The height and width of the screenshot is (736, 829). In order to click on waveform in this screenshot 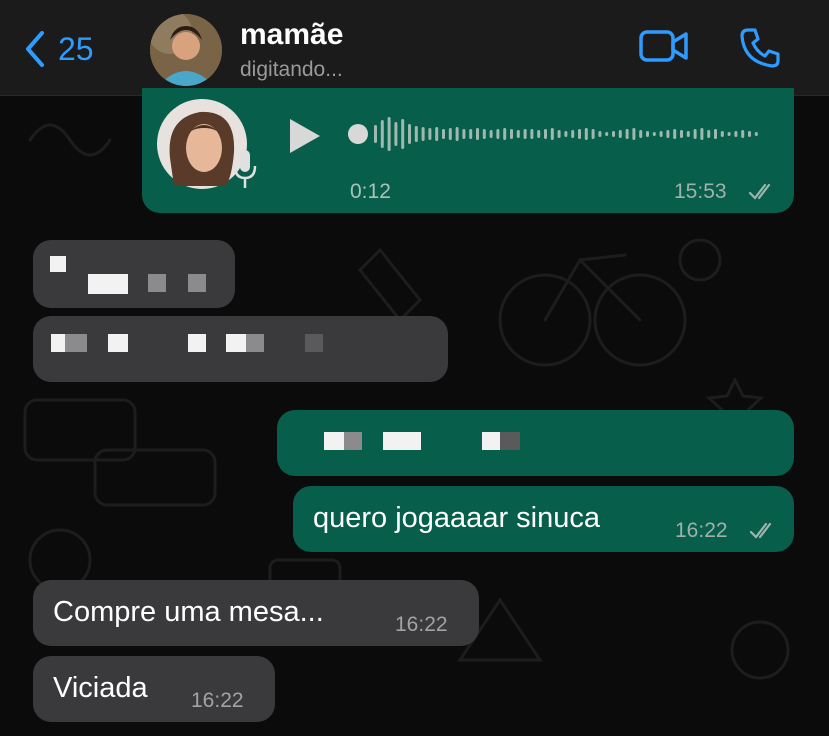, I will do `click(558, 134)`.